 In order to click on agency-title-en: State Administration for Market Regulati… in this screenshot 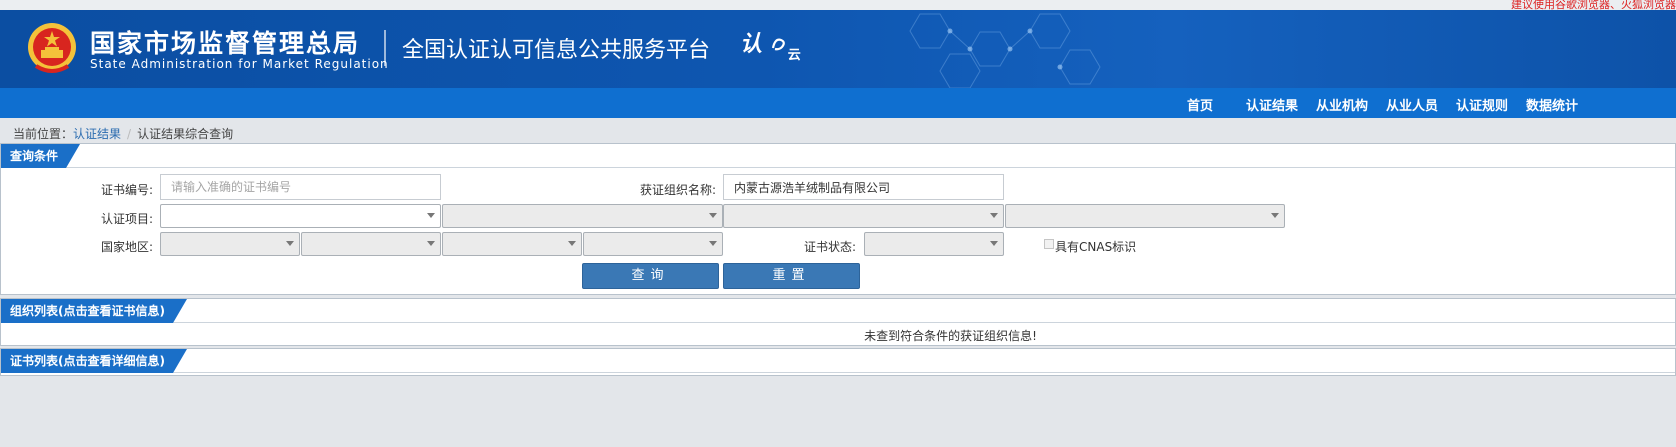, I will do `click(239, 64)`.